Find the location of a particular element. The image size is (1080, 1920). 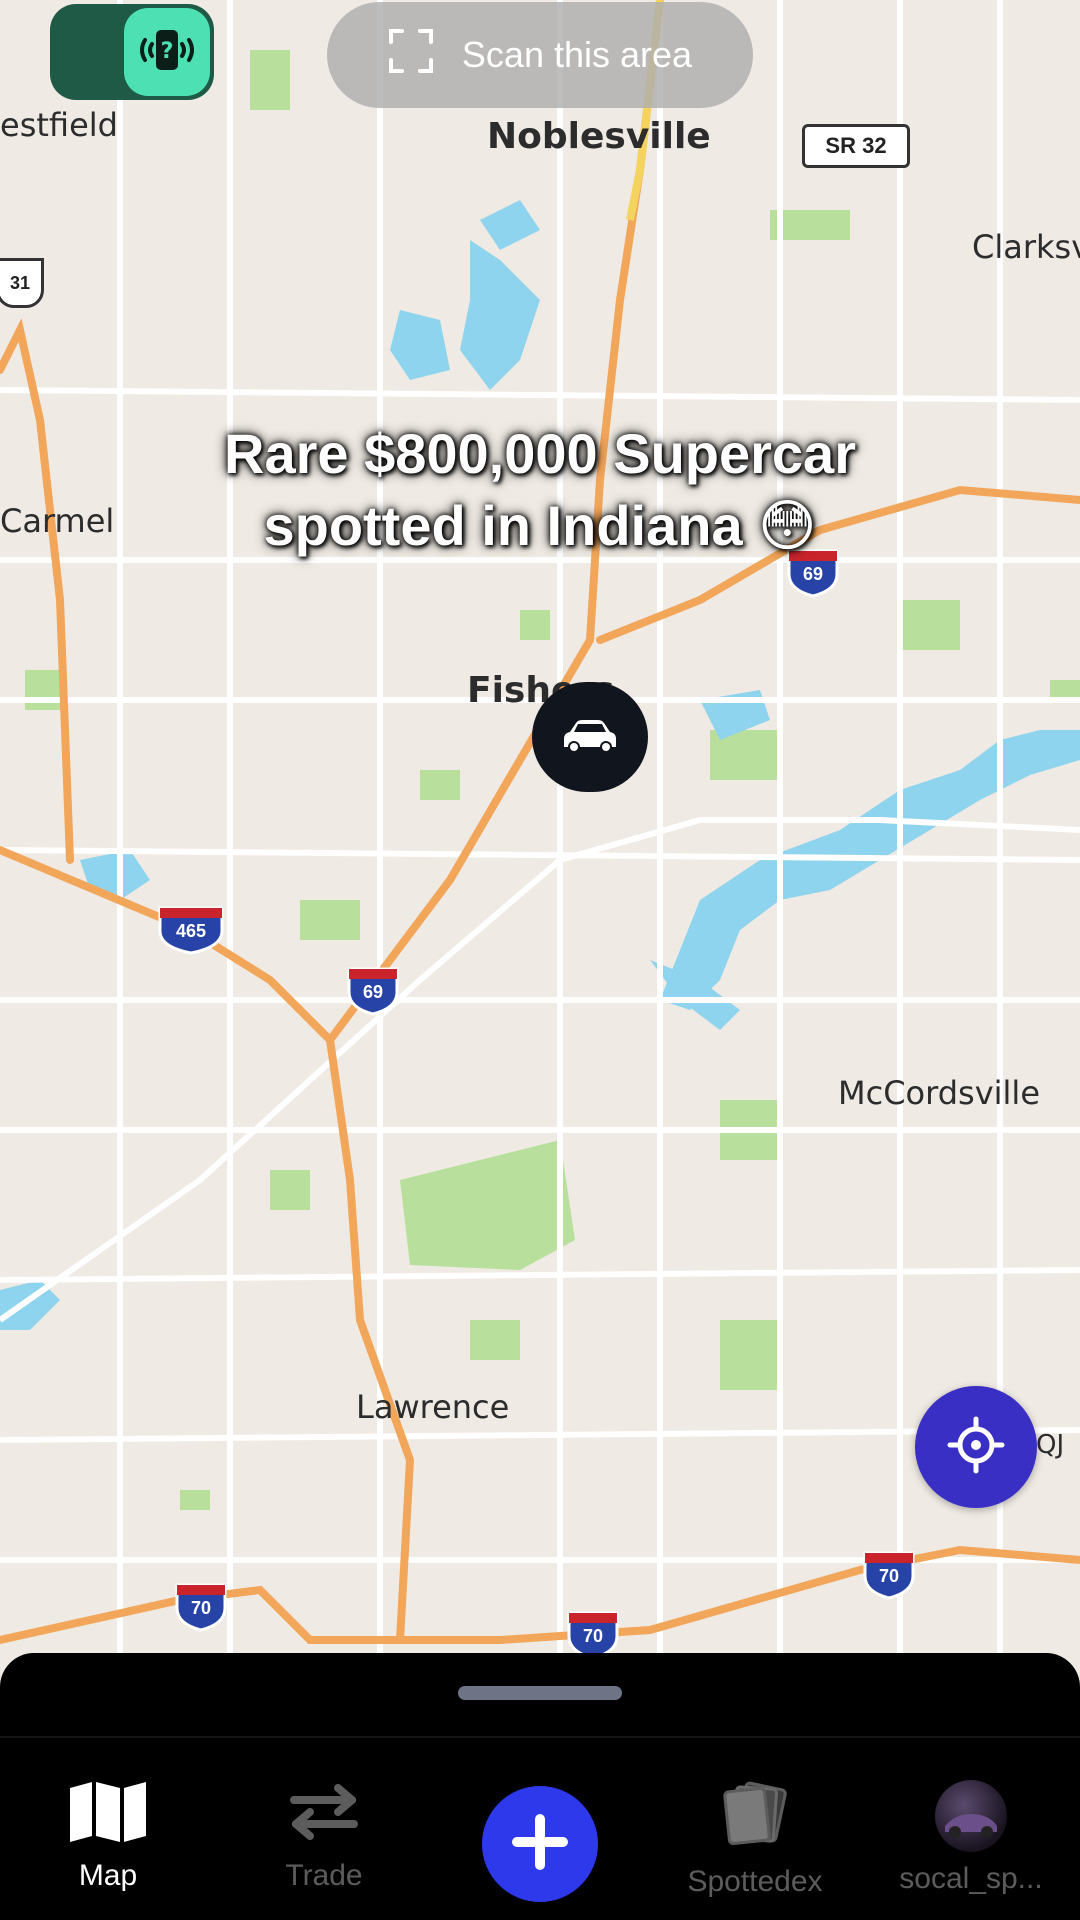

shield-us31-label: 31 is located at coordinates (20, 282).